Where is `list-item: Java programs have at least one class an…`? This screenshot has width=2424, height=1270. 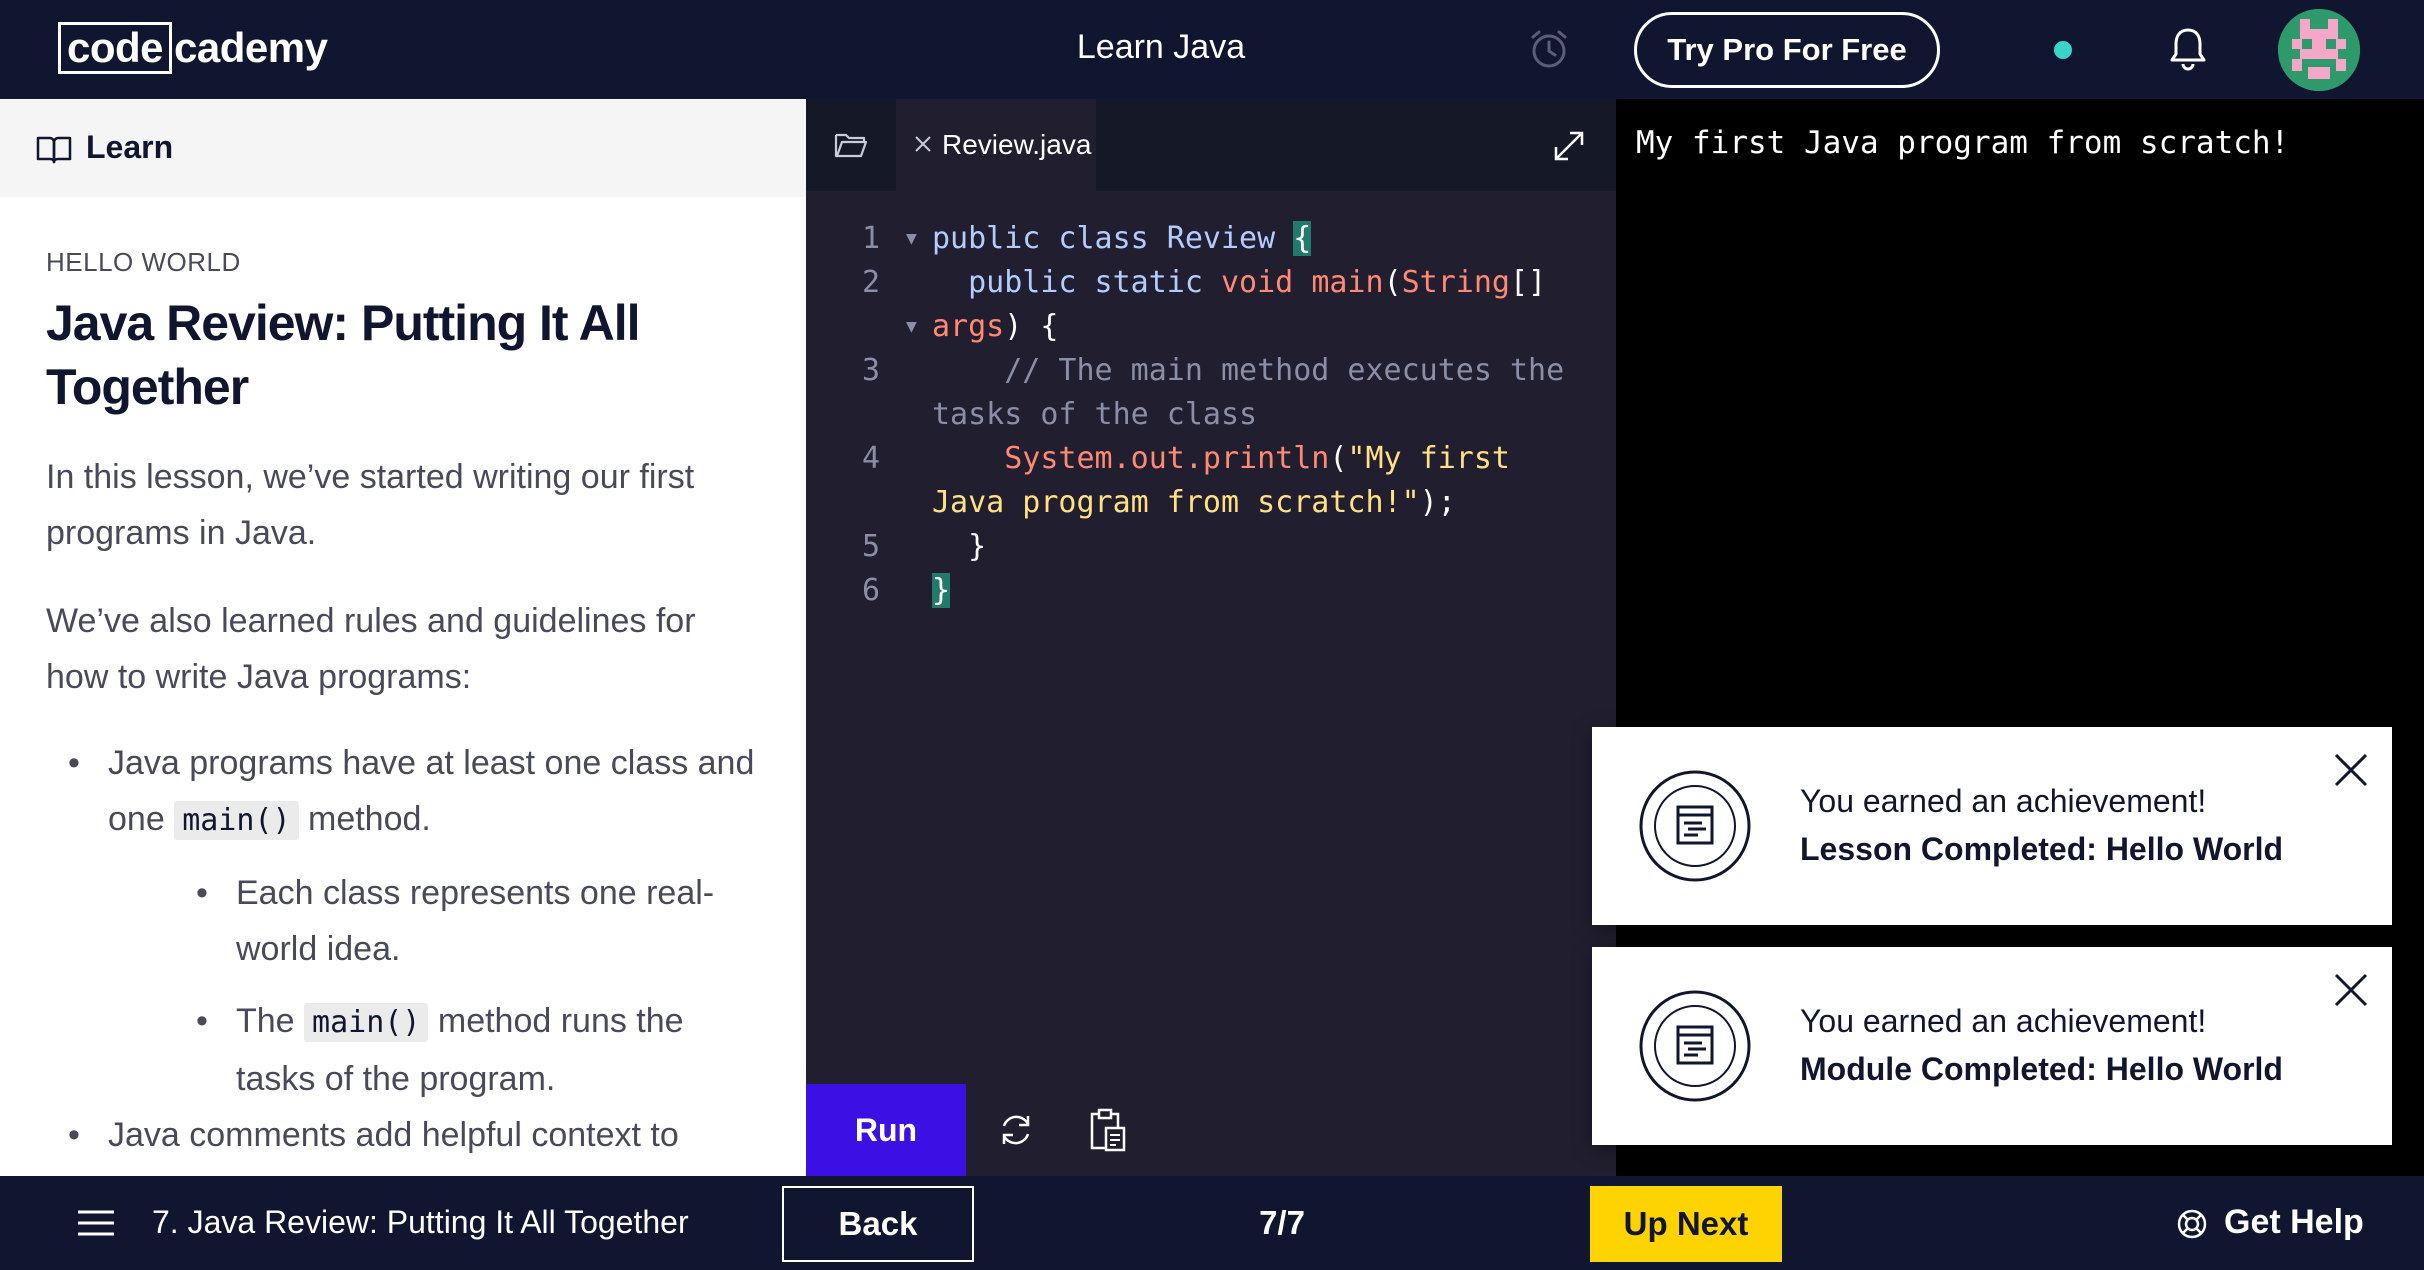
list-item: Java programs have at least one class an… is located at coordinates (406, 921).